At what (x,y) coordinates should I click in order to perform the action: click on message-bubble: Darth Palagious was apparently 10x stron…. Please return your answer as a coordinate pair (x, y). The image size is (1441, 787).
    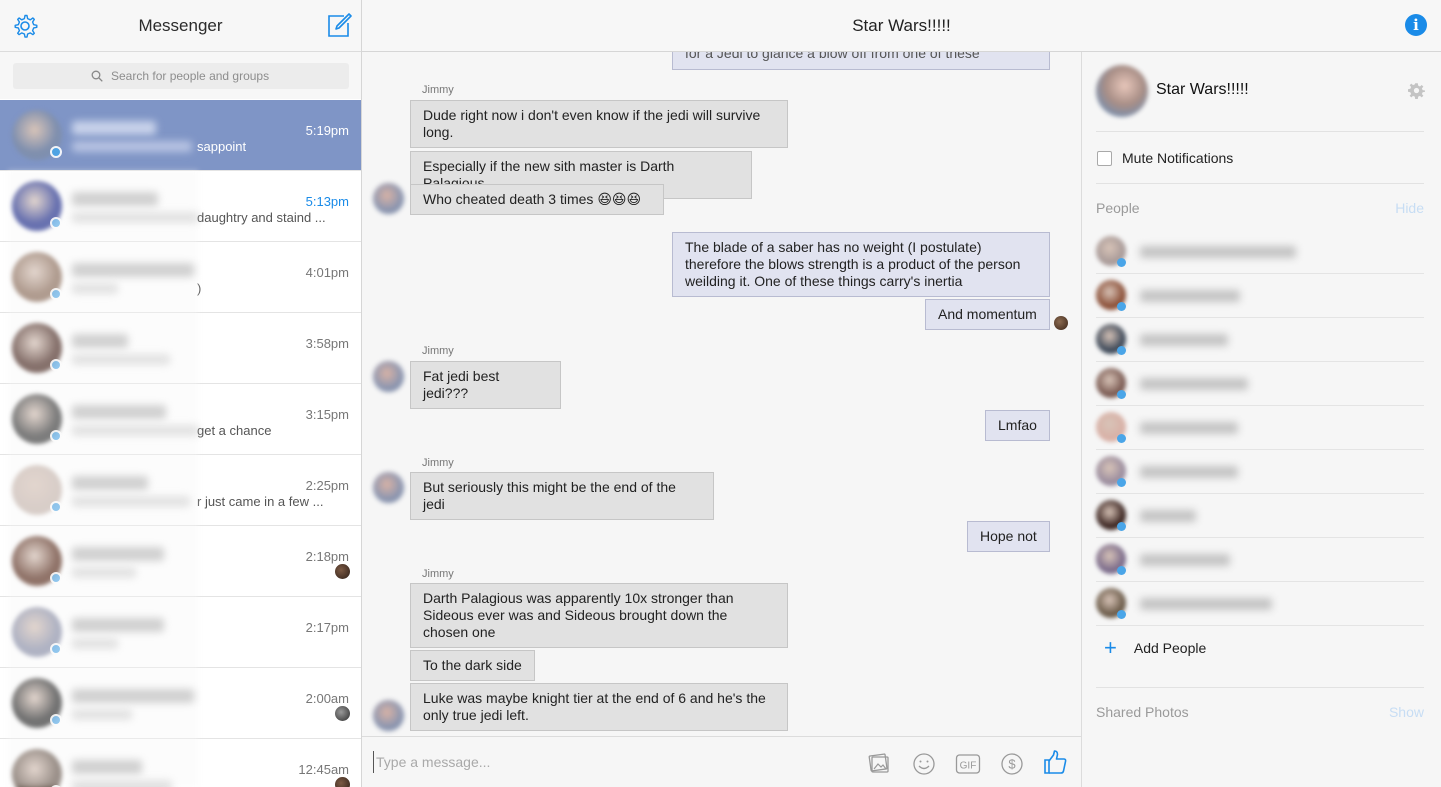
    Looking at the image, I should click on (599, 615).